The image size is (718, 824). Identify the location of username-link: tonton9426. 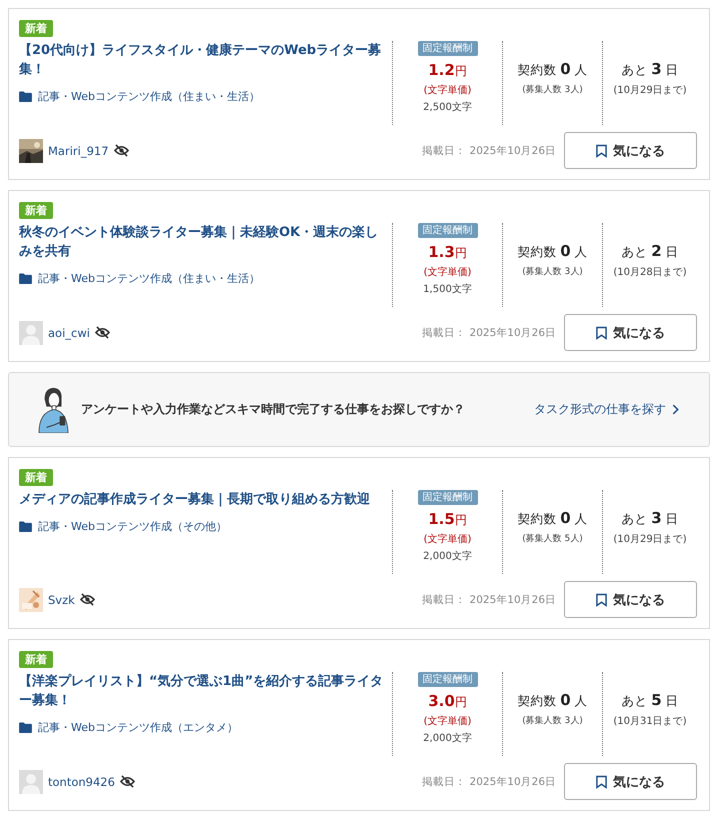
(81, 781).